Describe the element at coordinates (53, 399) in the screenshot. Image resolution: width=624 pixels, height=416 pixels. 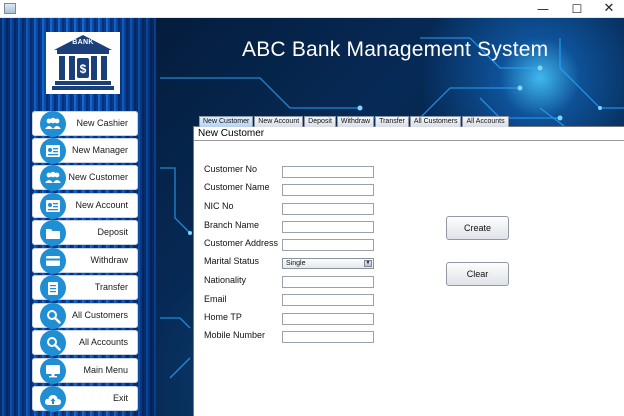
I see `cloud-upload-icon` at that location.